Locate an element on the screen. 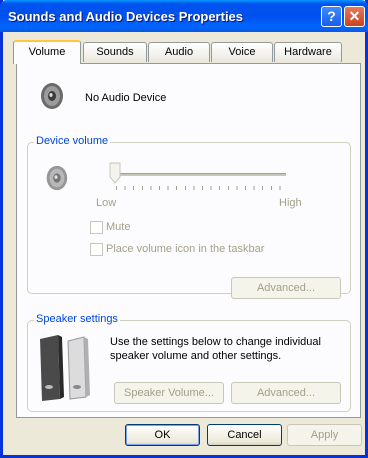  tab-volume: Volume is located at coordinates (47, 52).